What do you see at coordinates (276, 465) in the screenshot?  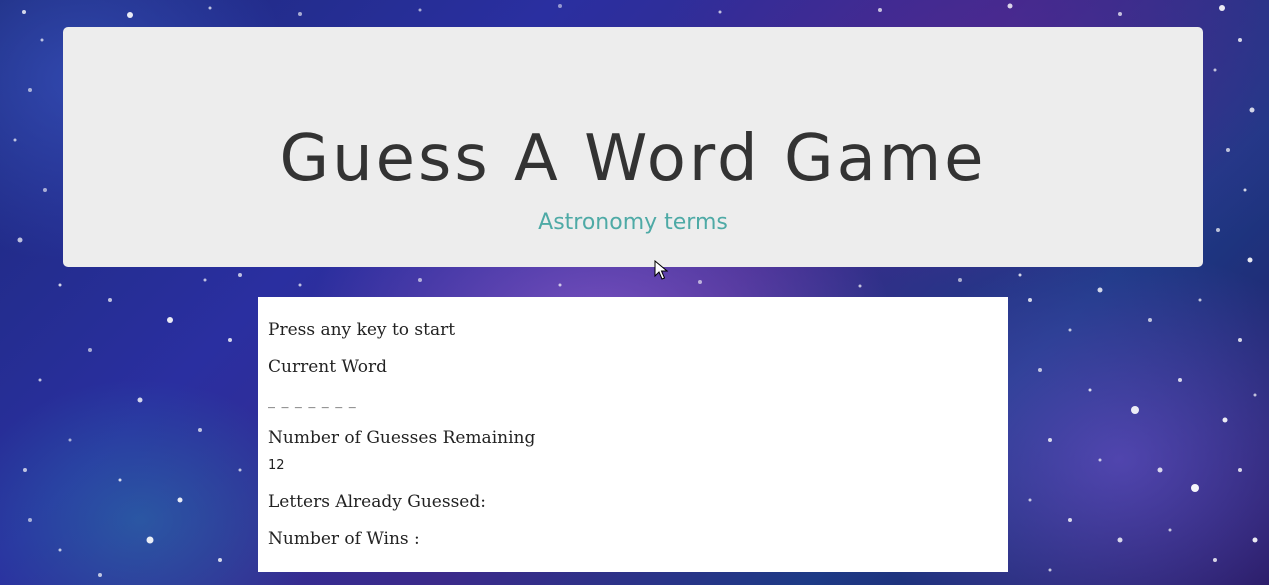 I see `guesses-remaining-value: 12` at bounding box center [276, 465].